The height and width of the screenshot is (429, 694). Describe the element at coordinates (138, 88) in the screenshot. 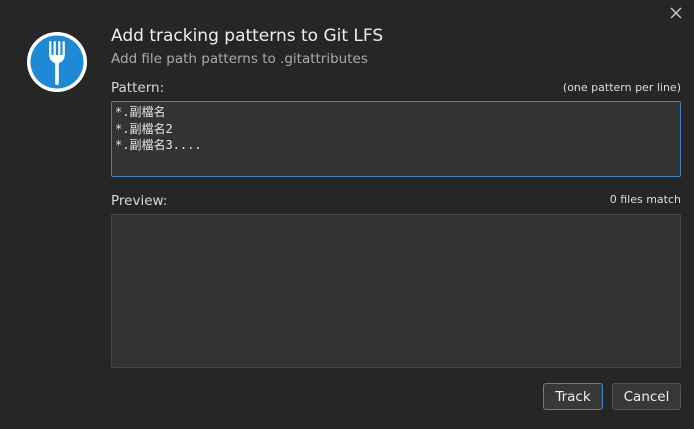

I see `pattern-label: Pattern:` at that location.